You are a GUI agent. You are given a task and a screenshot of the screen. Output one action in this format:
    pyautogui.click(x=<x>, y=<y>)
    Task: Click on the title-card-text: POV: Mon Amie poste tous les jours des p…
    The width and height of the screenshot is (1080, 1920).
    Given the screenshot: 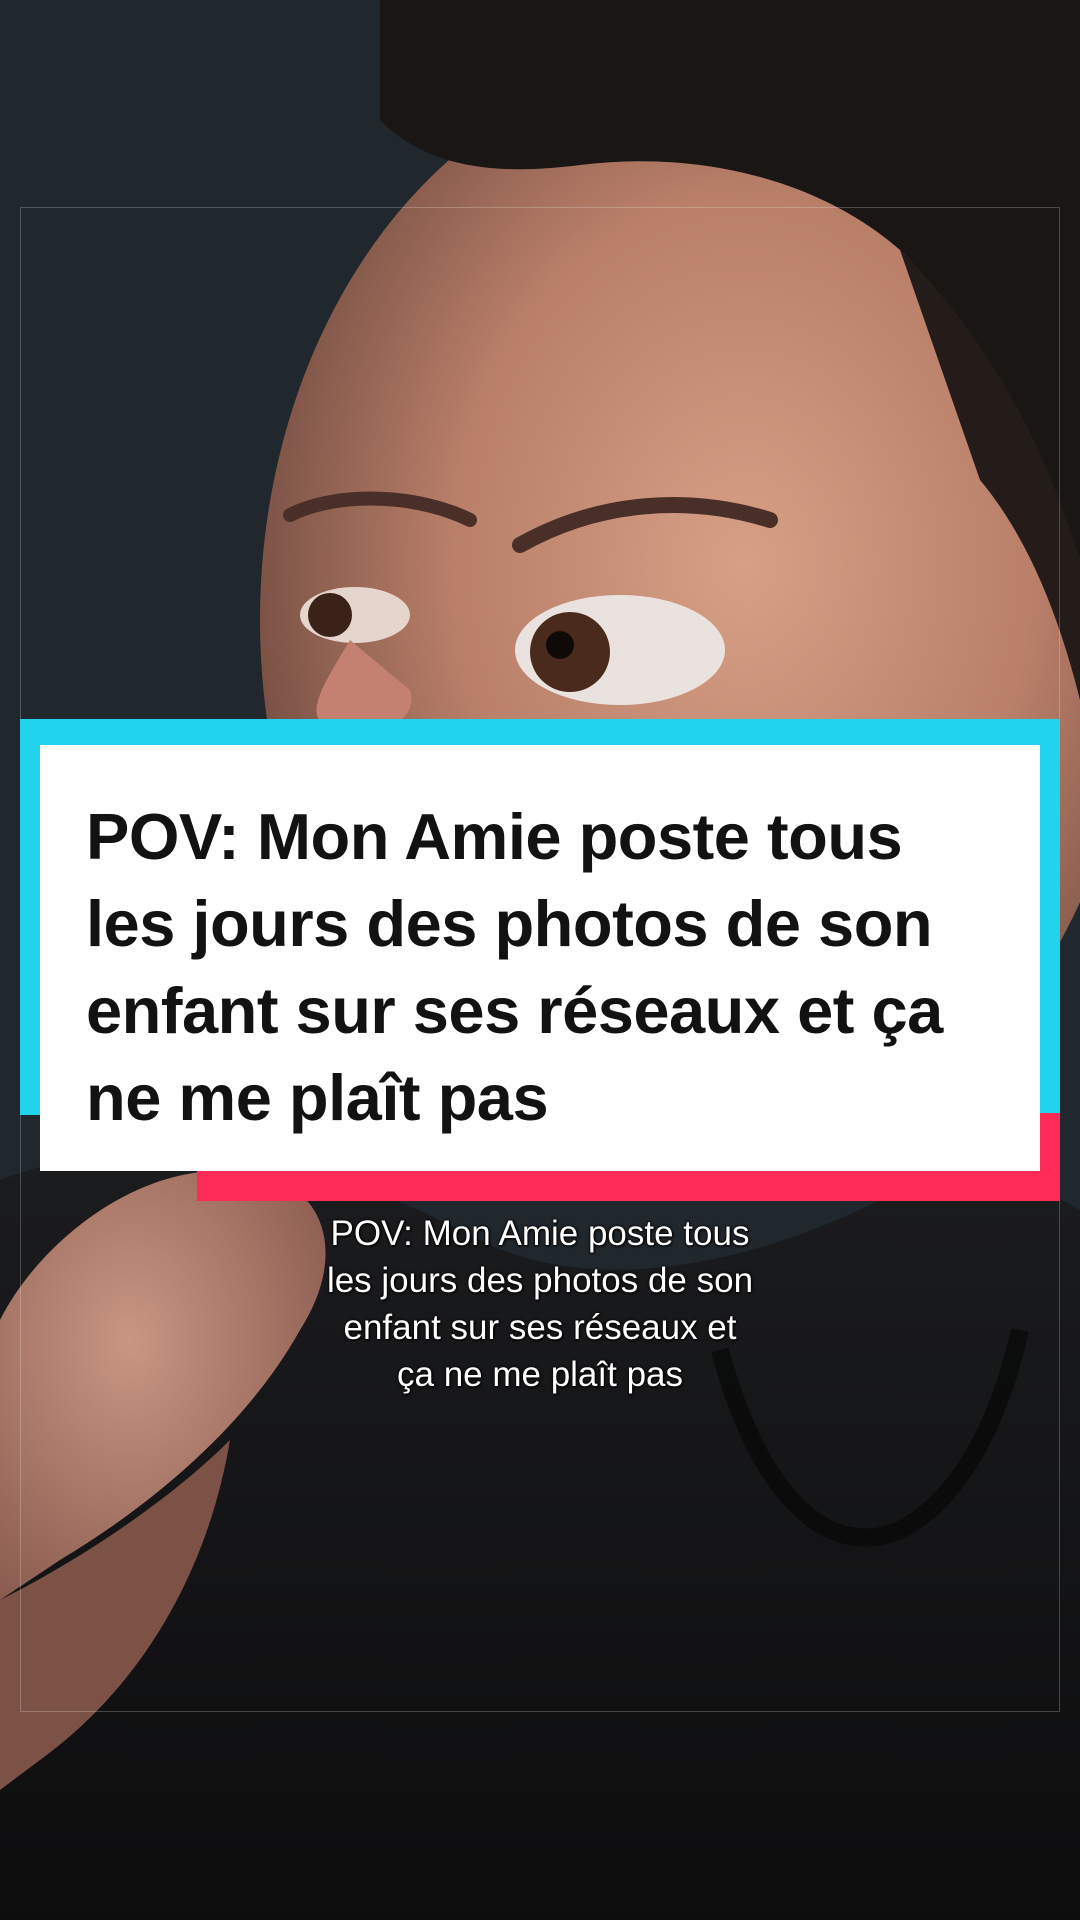 What is the action you would take?
    pyautogui.click(x=514, y=967)
    